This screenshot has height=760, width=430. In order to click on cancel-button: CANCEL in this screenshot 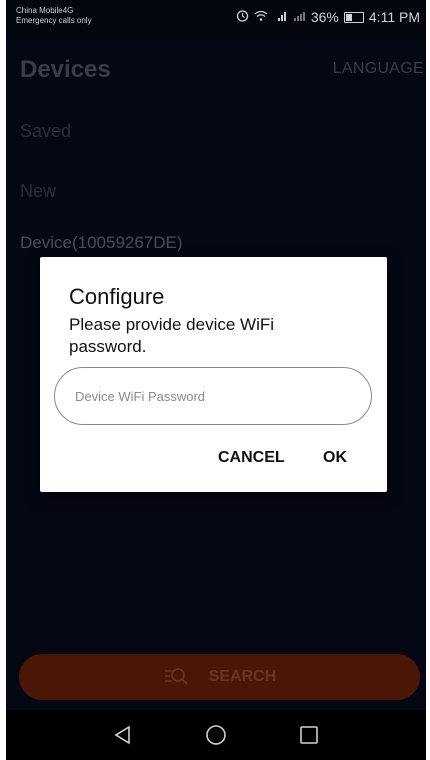, I will do `click(251, 458)`.